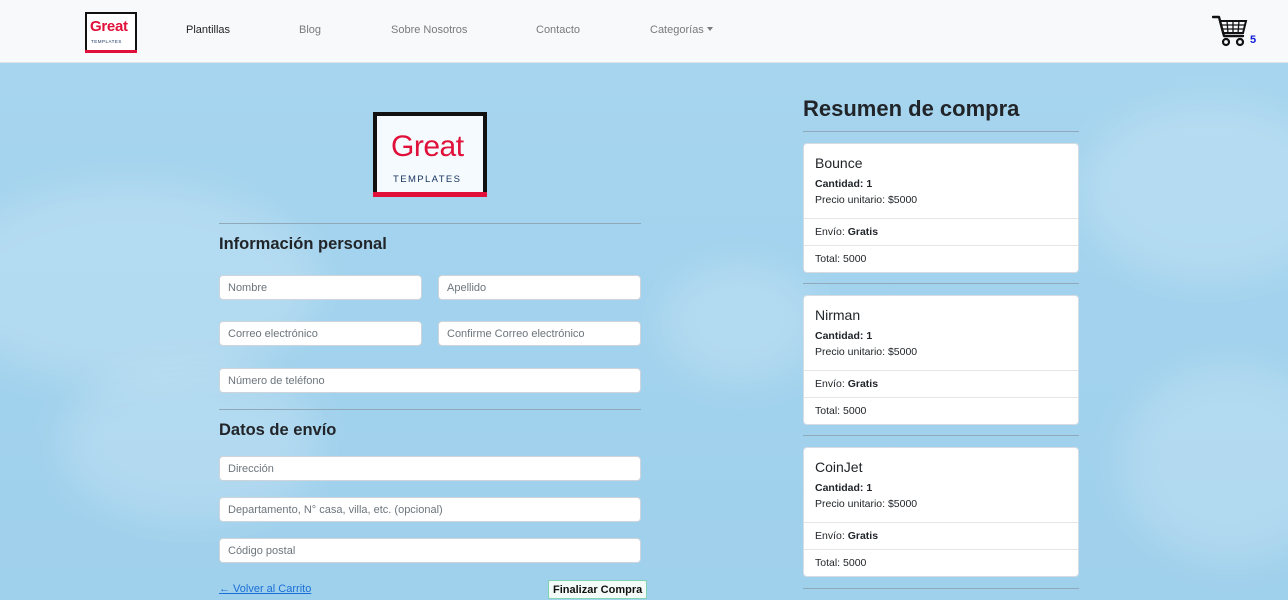 The height and width of the screenshot is (600, 1288). Describe the element at coordinates (911, 108) in the screenshot. I see `summary-title: Resumen de compra` at that location.